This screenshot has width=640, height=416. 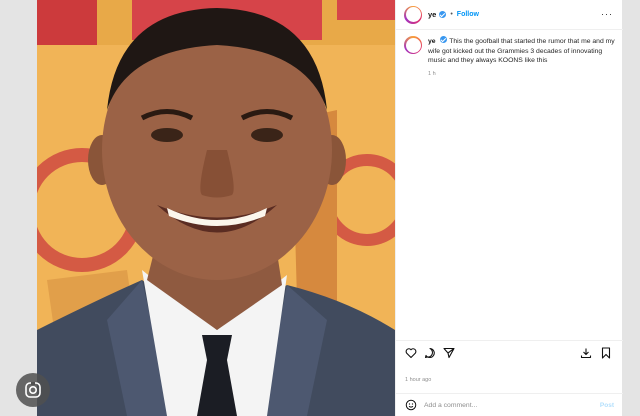 What do you see at coordinates (432, 14) in the screenshot?
I see `username: ye` at bounding box center [432, 14].